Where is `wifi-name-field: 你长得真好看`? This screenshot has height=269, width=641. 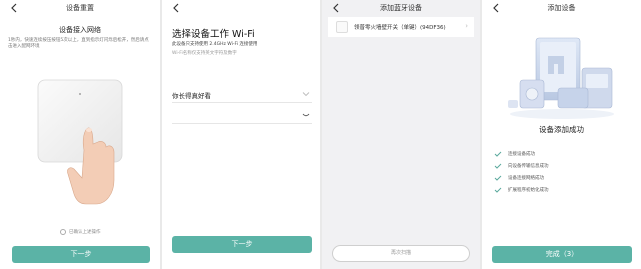
wifi-name-field: 你长得真好看 is located at coordinates (242, 94).